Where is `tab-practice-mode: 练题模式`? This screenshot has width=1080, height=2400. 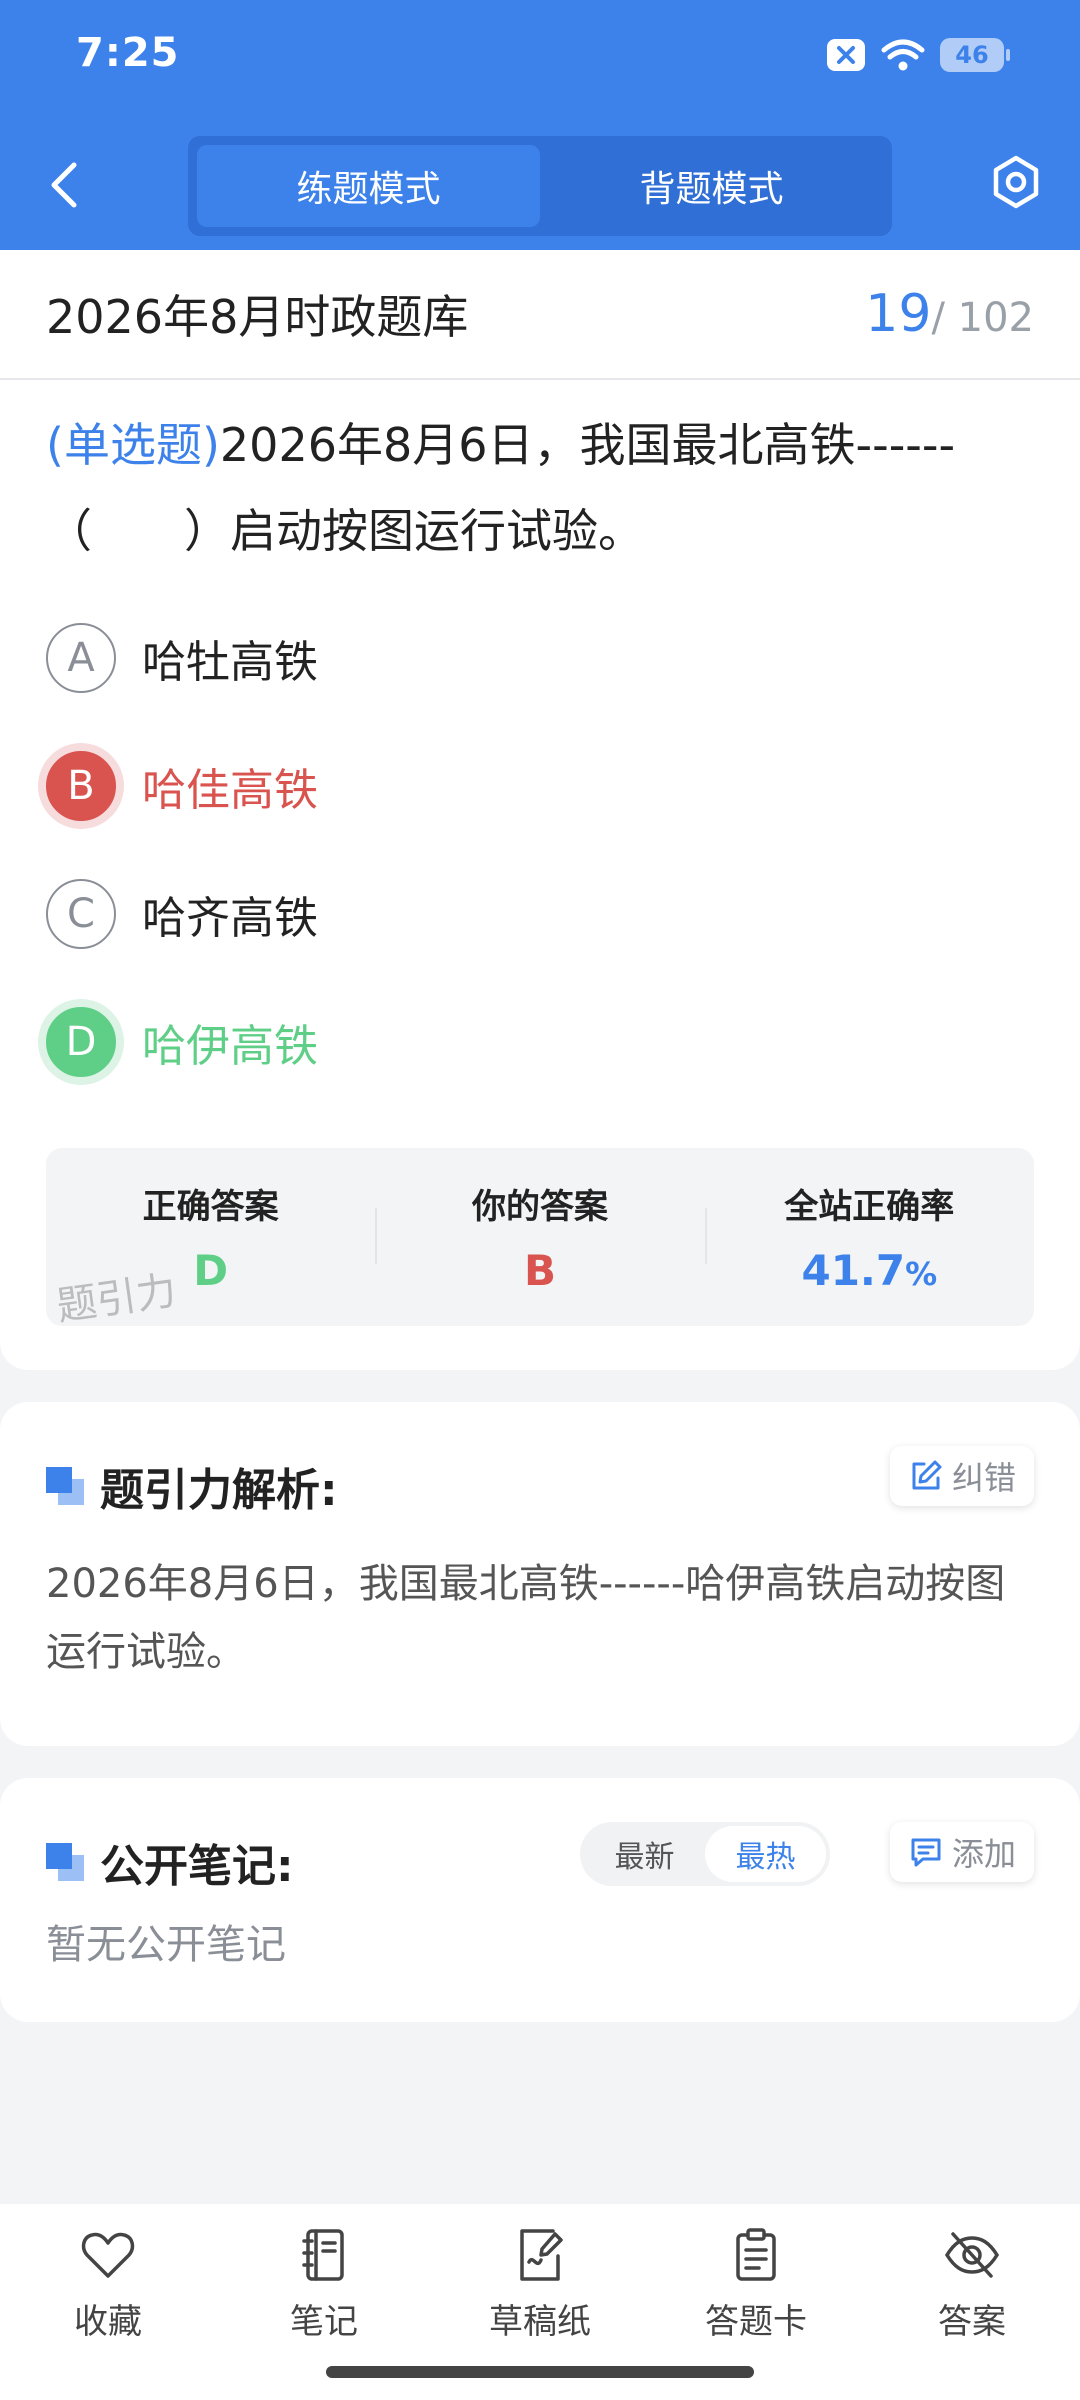 tab-practice-mode: 练题模式 is located at coordinates (368, 186).